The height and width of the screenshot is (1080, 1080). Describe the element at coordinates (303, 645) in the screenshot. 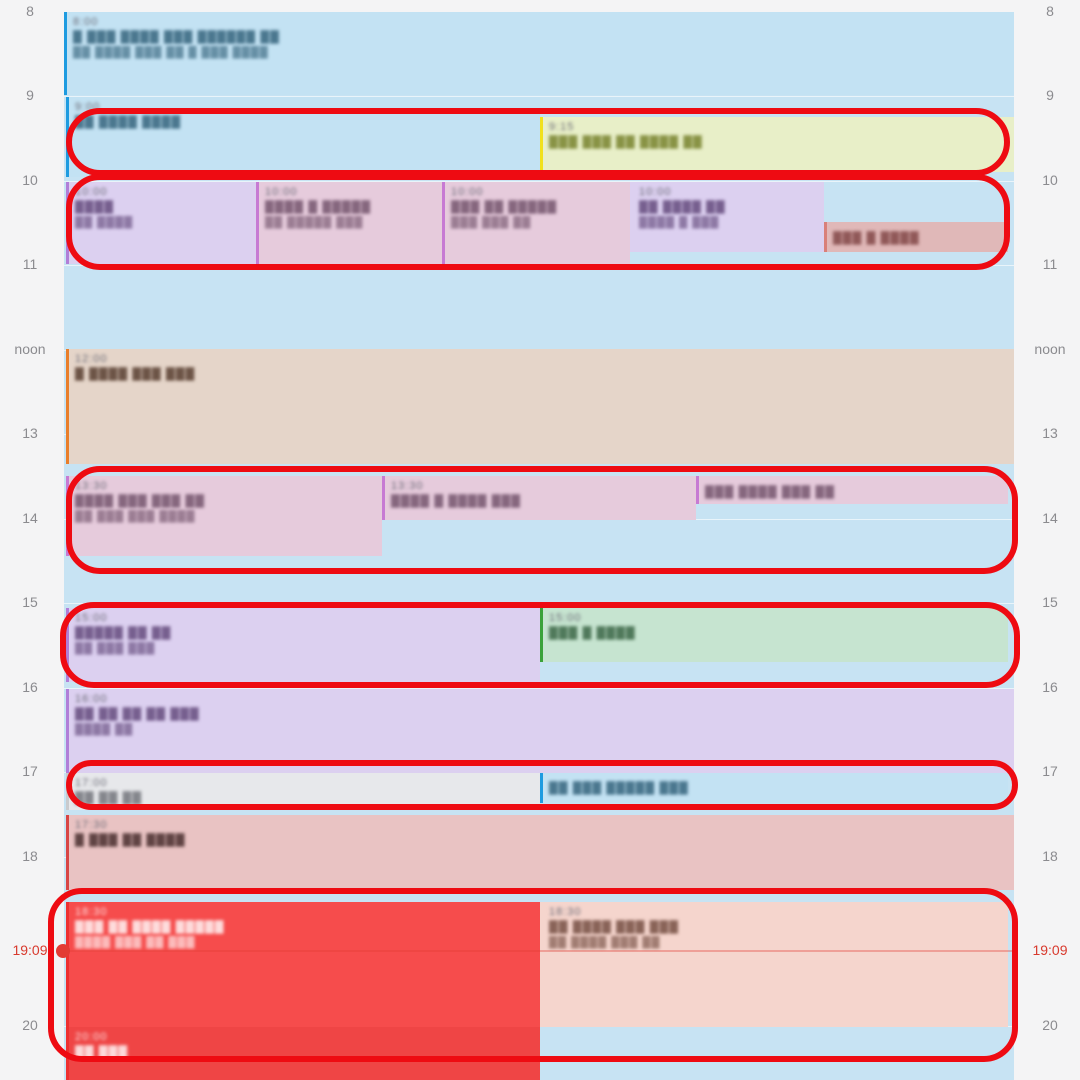

I see `calendar-event: 15:00 ▓▓▓▓▓ ▓▓ ▓▓ ▓▓ ▓▓▓ ▓▓▓` at that location.